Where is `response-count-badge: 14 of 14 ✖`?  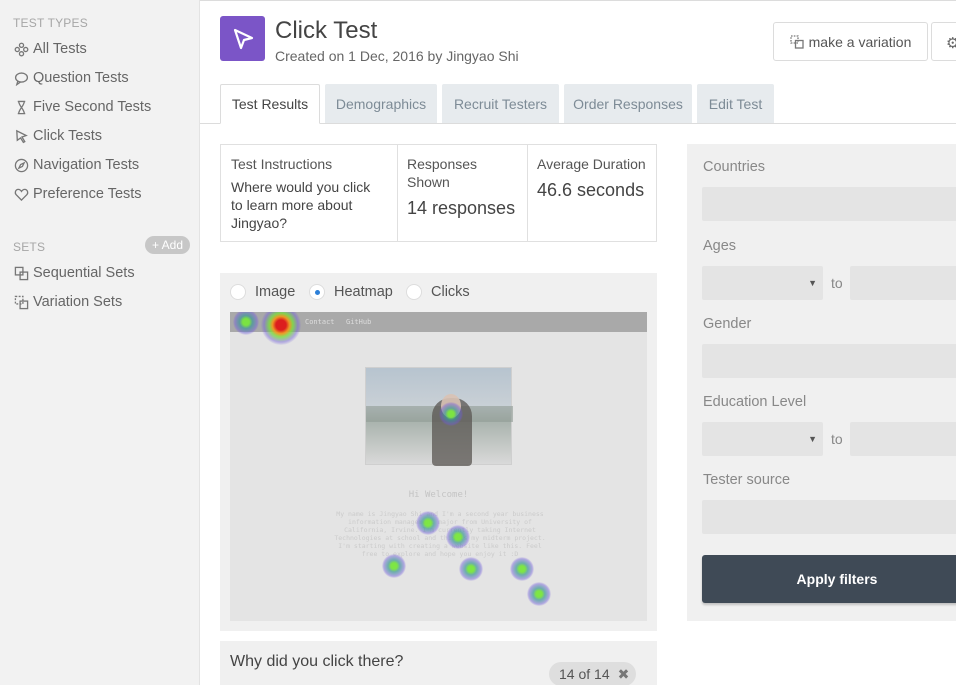
response-count-badge: 14 of 14 ✖ is located at coordinates (592, 673).